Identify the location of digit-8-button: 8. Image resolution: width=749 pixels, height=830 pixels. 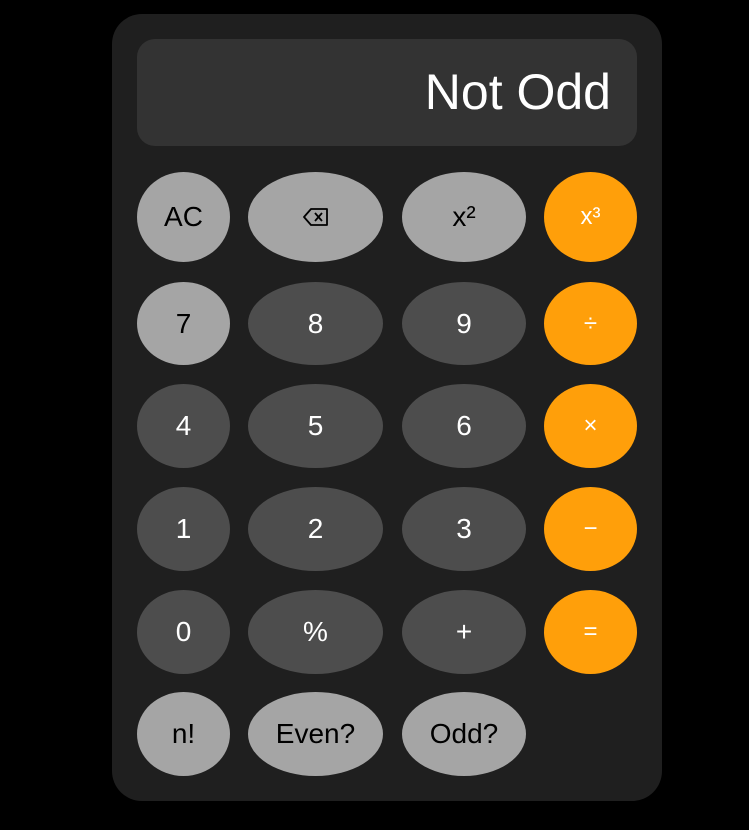
(315, 323).